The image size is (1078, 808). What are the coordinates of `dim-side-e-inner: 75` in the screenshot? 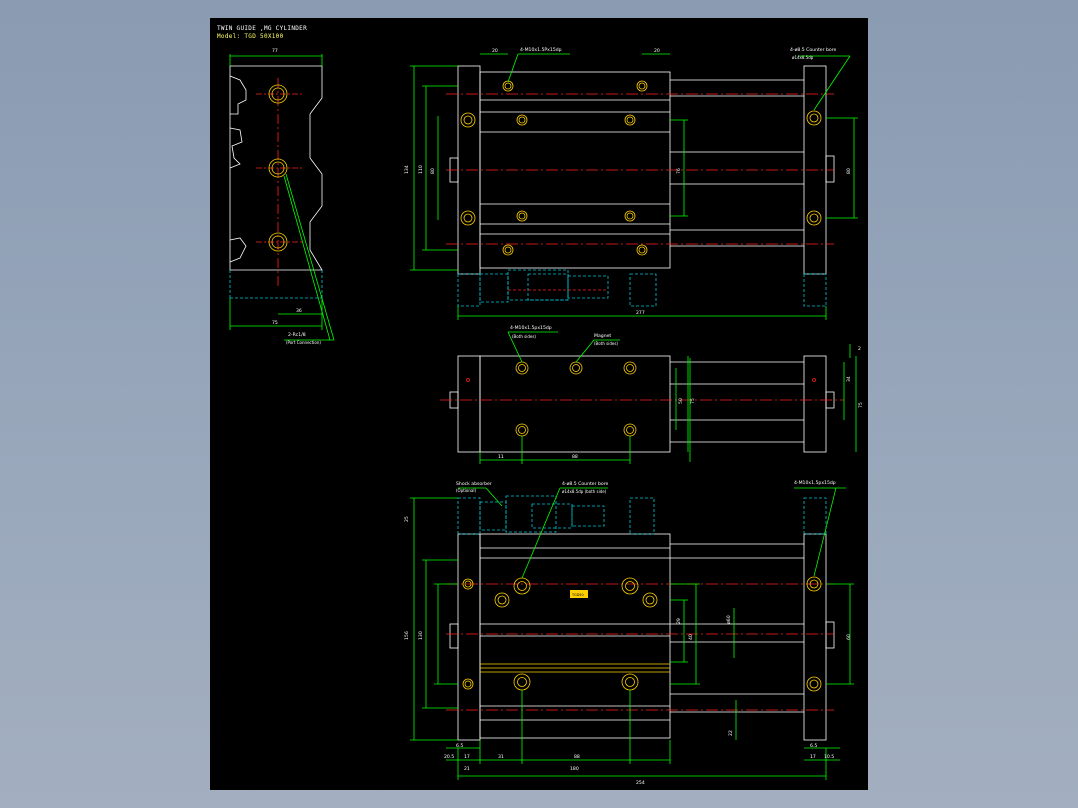 It's located at (693, 401).